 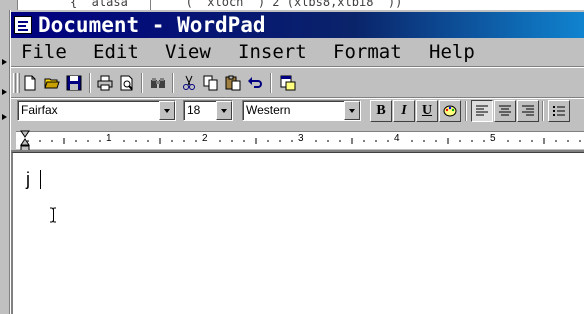 I want to click on menu-file: File, so click(x=44, y=52).